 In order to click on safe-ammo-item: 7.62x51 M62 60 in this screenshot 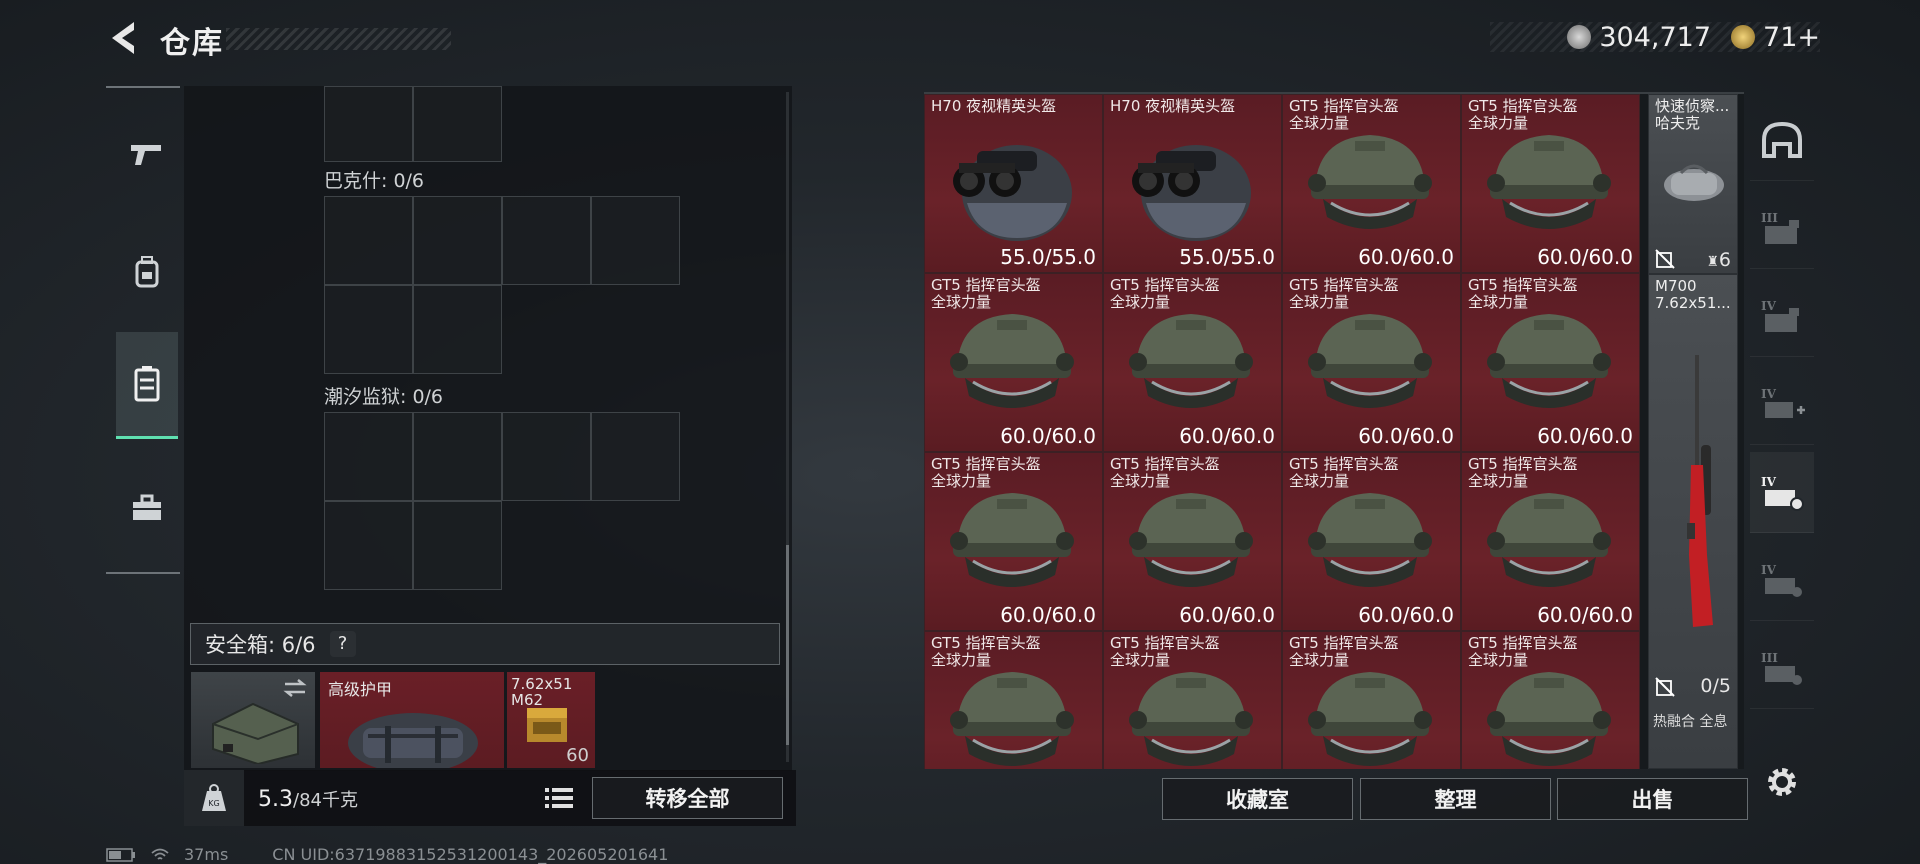, I will do `click(551, 720)`.